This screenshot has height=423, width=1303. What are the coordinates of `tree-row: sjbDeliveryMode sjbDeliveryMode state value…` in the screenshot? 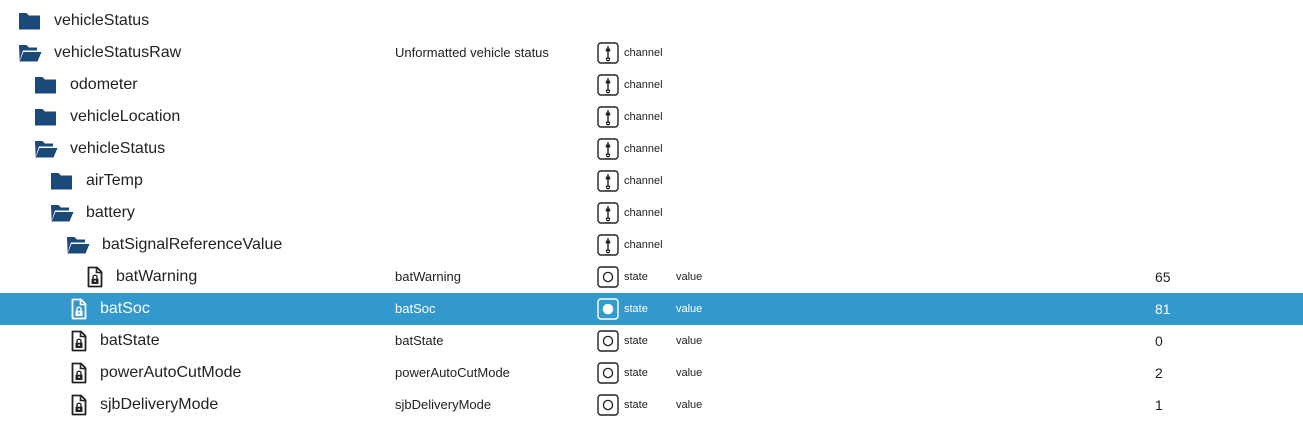 It's located at (651, 405).